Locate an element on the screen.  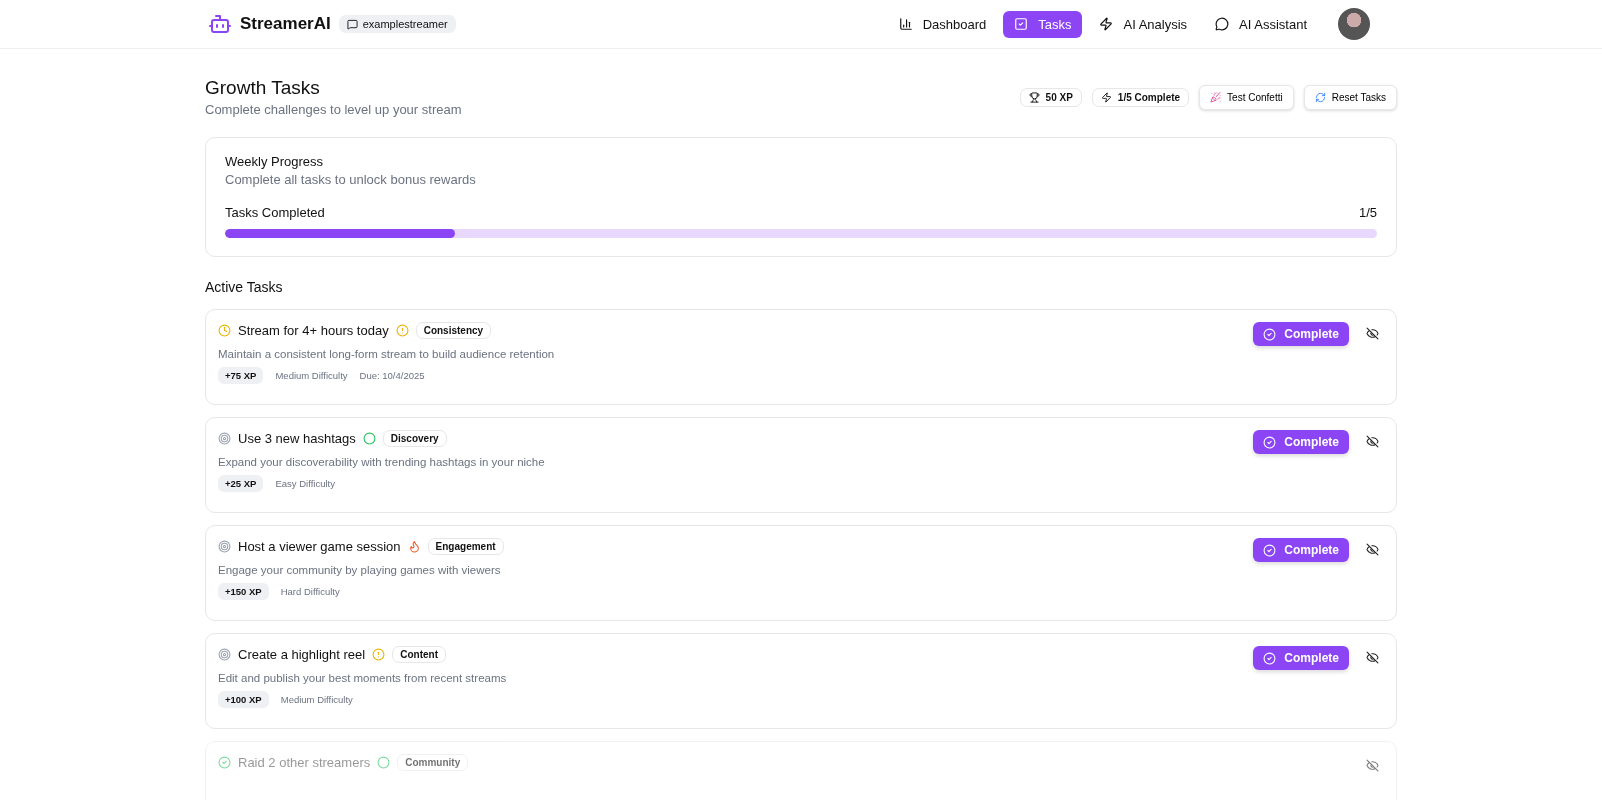
action-button: Reset Tasks is located at coordinates (1350, 97).